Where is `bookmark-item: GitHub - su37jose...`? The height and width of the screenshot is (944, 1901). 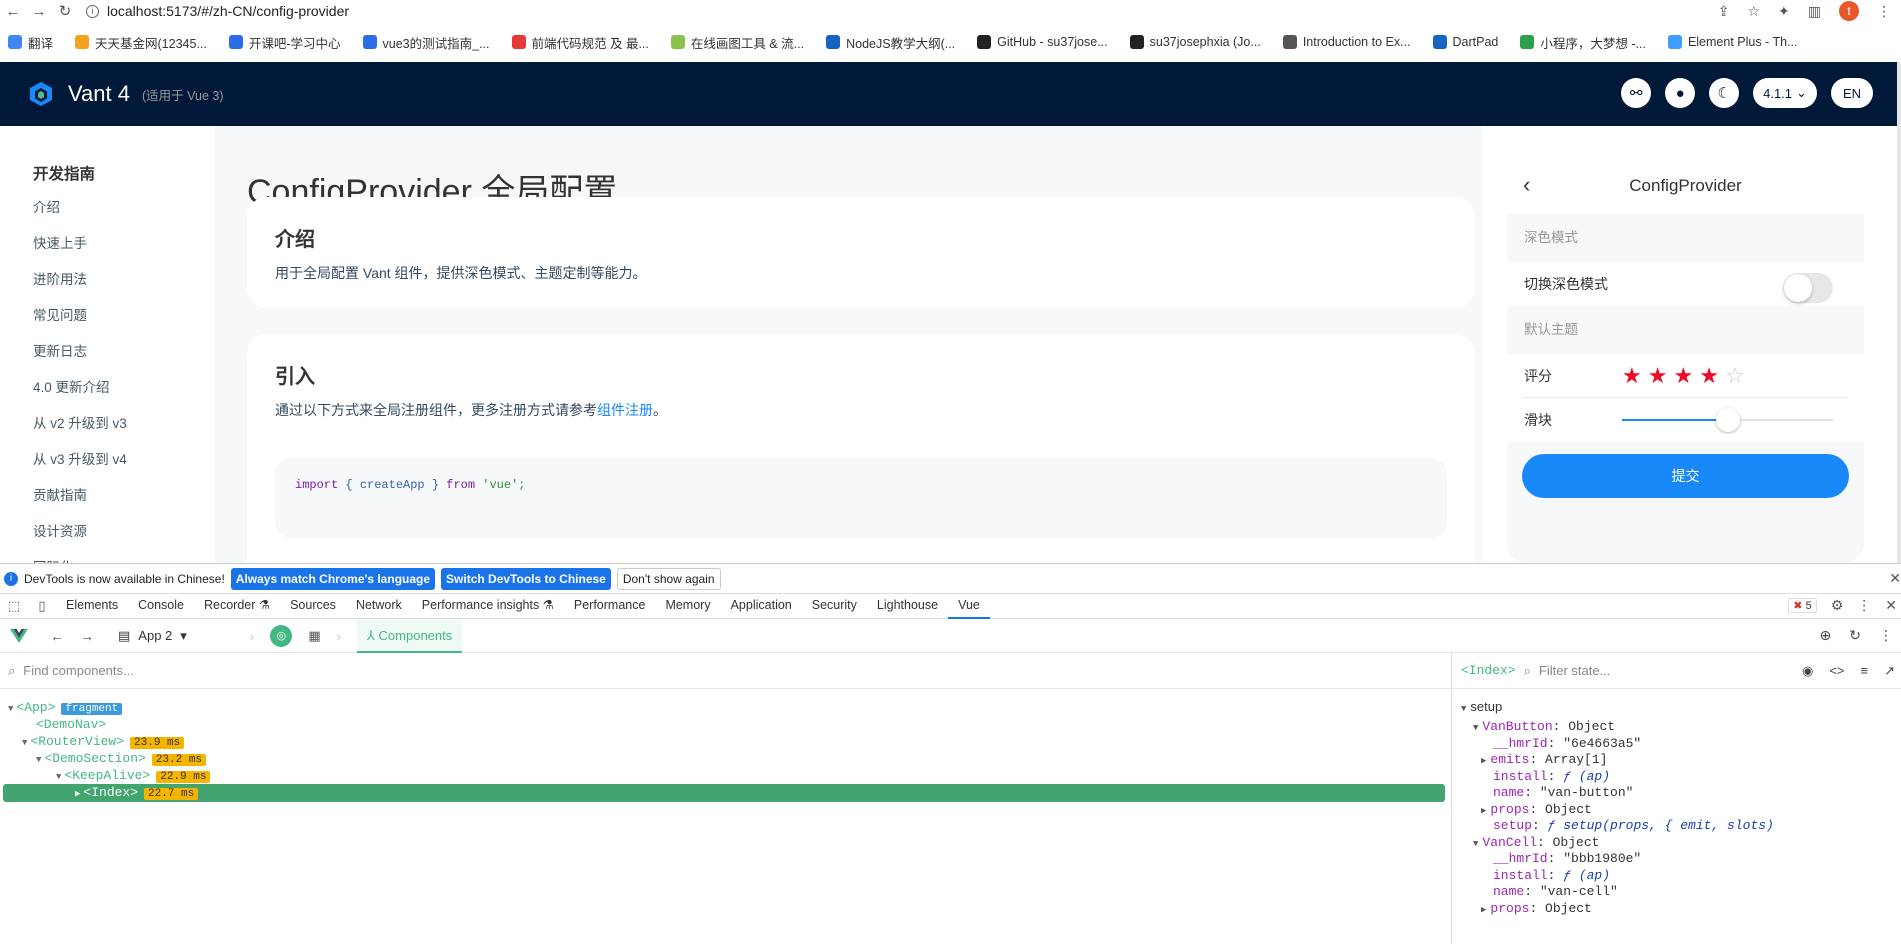
bookmark-item: GitHub - su37jose... is located at coordinates (1042, 42).